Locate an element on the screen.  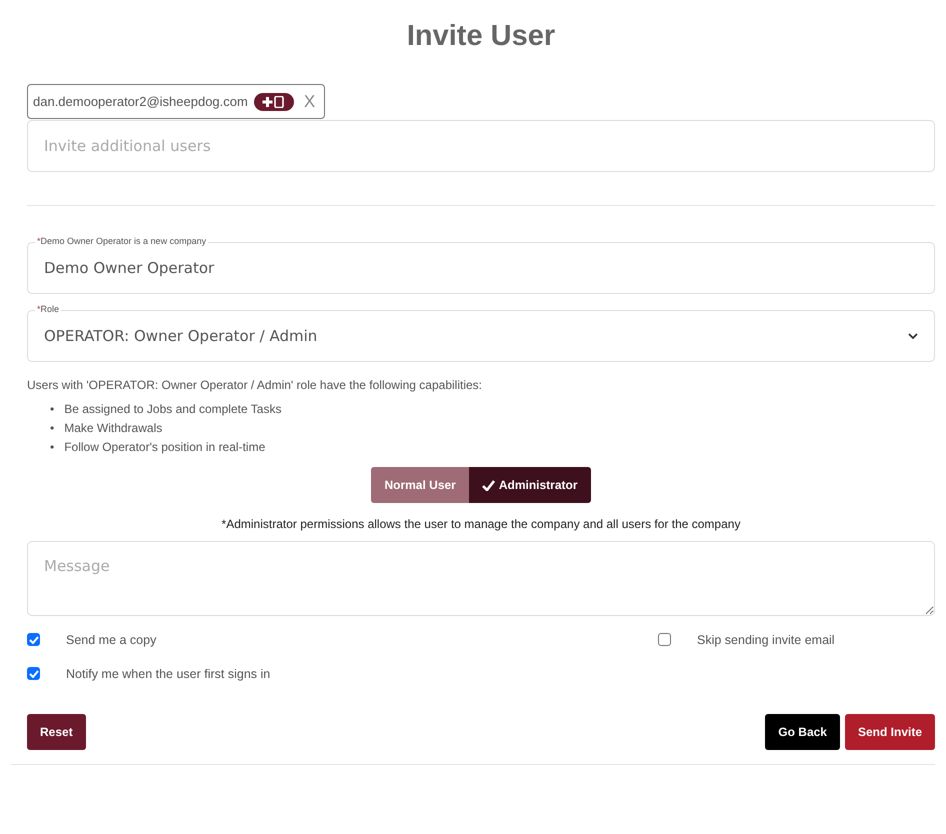
plus-phone-icon is located at coordinates (274, 102).